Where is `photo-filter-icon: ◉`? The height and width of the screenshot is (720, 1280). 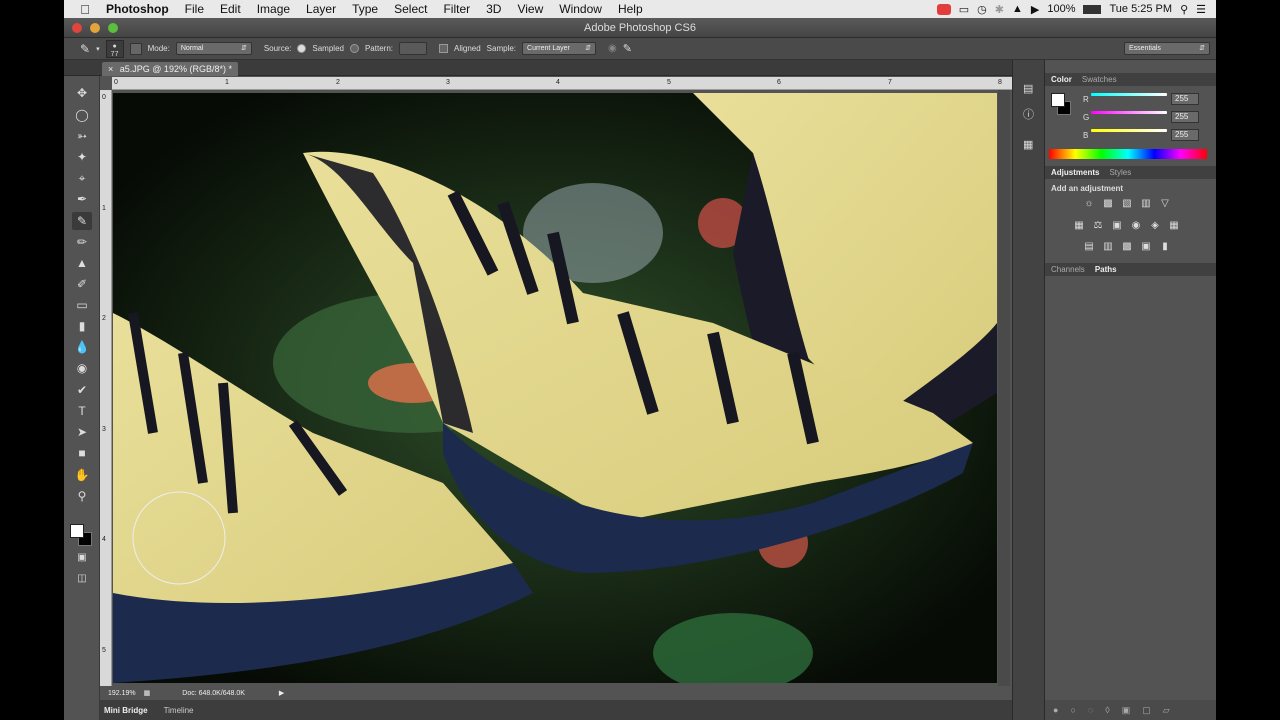 photo-filter-icon: ◉ is located at coordinates (1136, 226).